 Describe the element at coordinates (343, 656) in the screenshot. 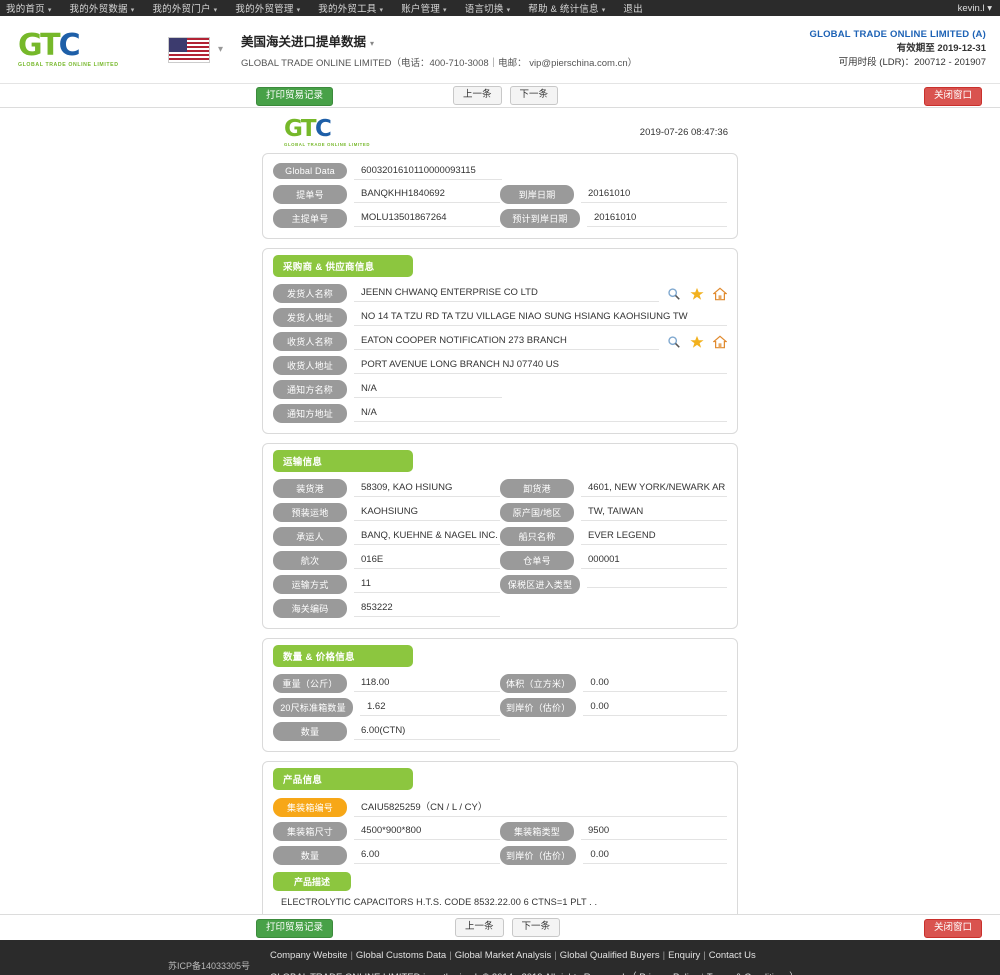

I see `quantity-section-title: 数量 & 价格信息` at that location.